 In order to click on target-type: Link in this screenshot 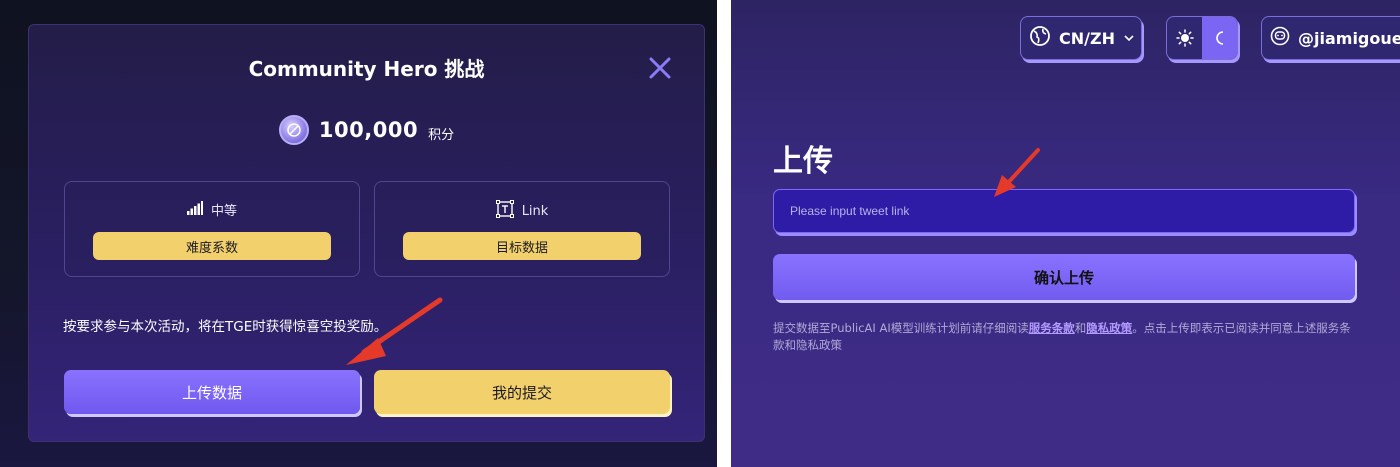, I will do `click(535, 211)`.